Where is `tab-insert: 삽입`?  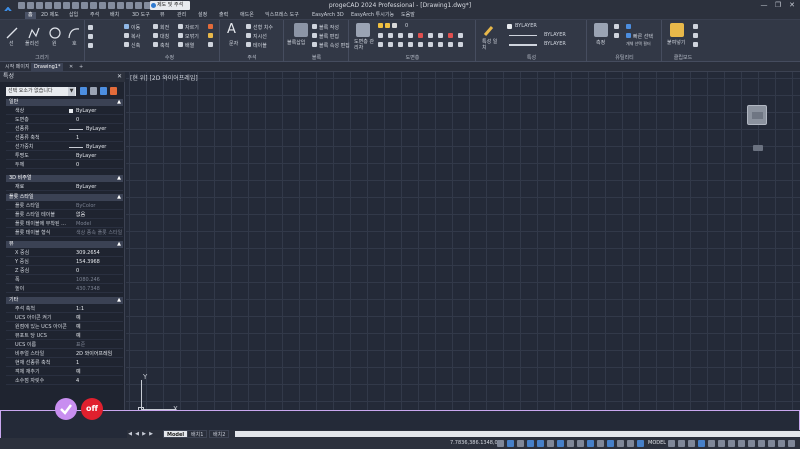
tab-insert: 삽입 is located at coordinates (73, 15).